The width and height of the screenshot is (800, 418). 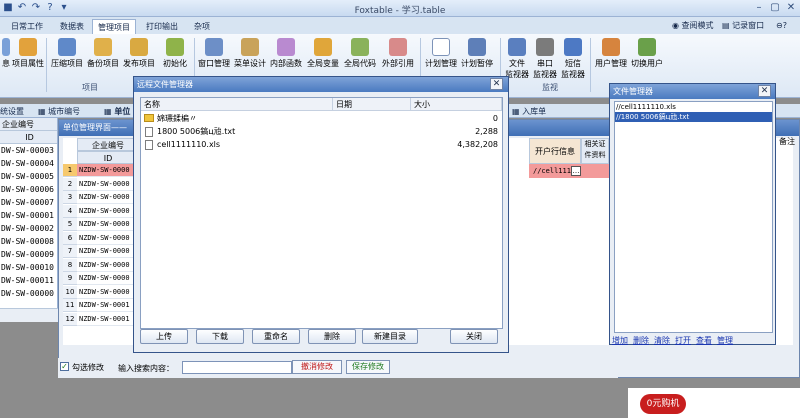 I want to click on minimize-icon: –, so click(x=759, y=7).